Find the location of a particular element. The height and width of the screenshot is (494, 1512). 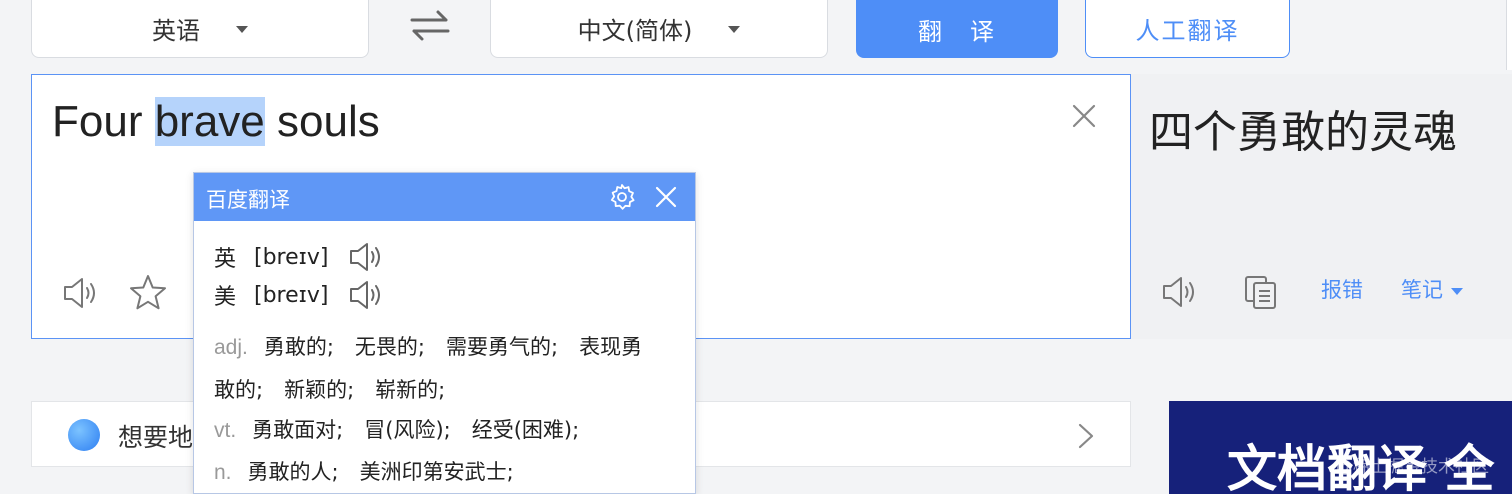

target-language-label: 中文(简体) is located at coordinates (635, 31).